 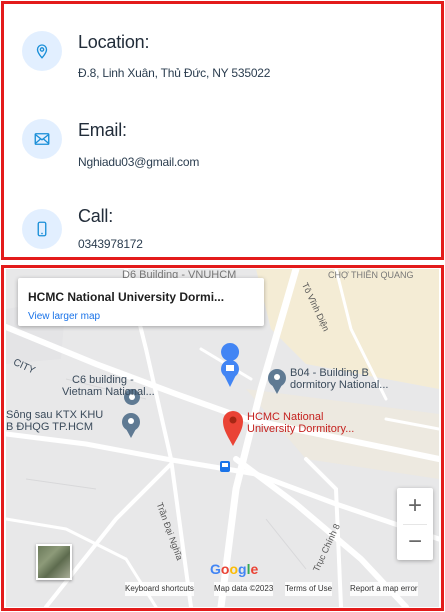 What do you see at coordinates (42, 229) in the screenshot?
I see `phone-icon` at bounding box center [42, 229].